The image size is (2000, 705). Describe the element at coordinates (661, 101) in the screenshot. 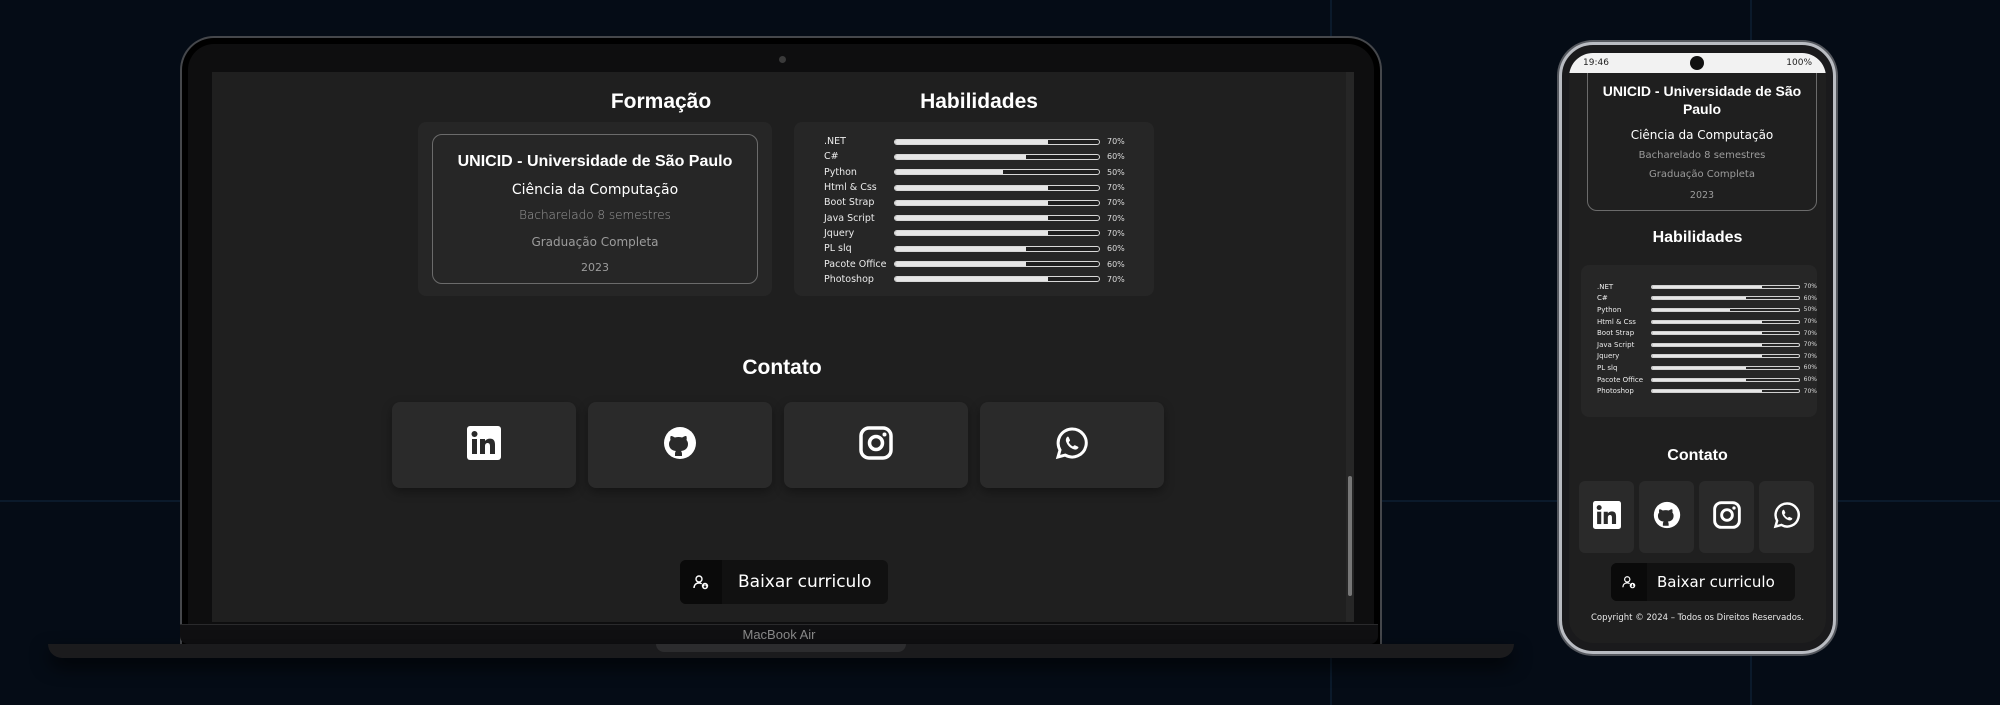

I see `section-title-formacao: Formação` at that location.